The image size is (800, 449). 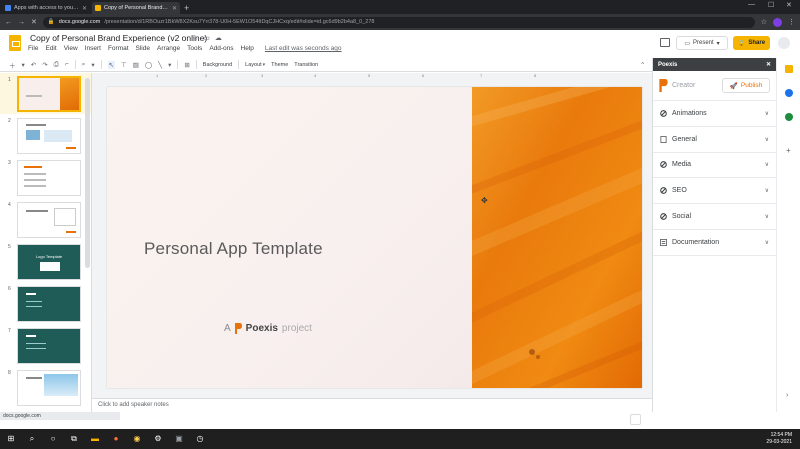 What do you see at coordinates (158, 439) in the screenshot?
I see `settings-gear-icon: ⚙` at bounding box center [158, 439].